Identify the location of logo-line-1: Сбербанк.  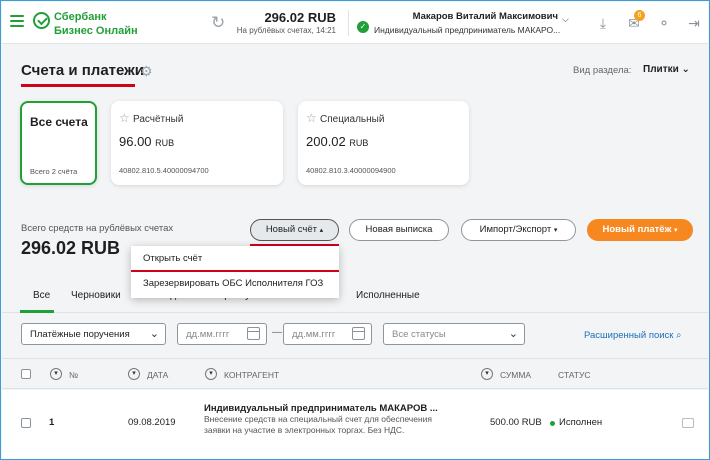
(80, 17).